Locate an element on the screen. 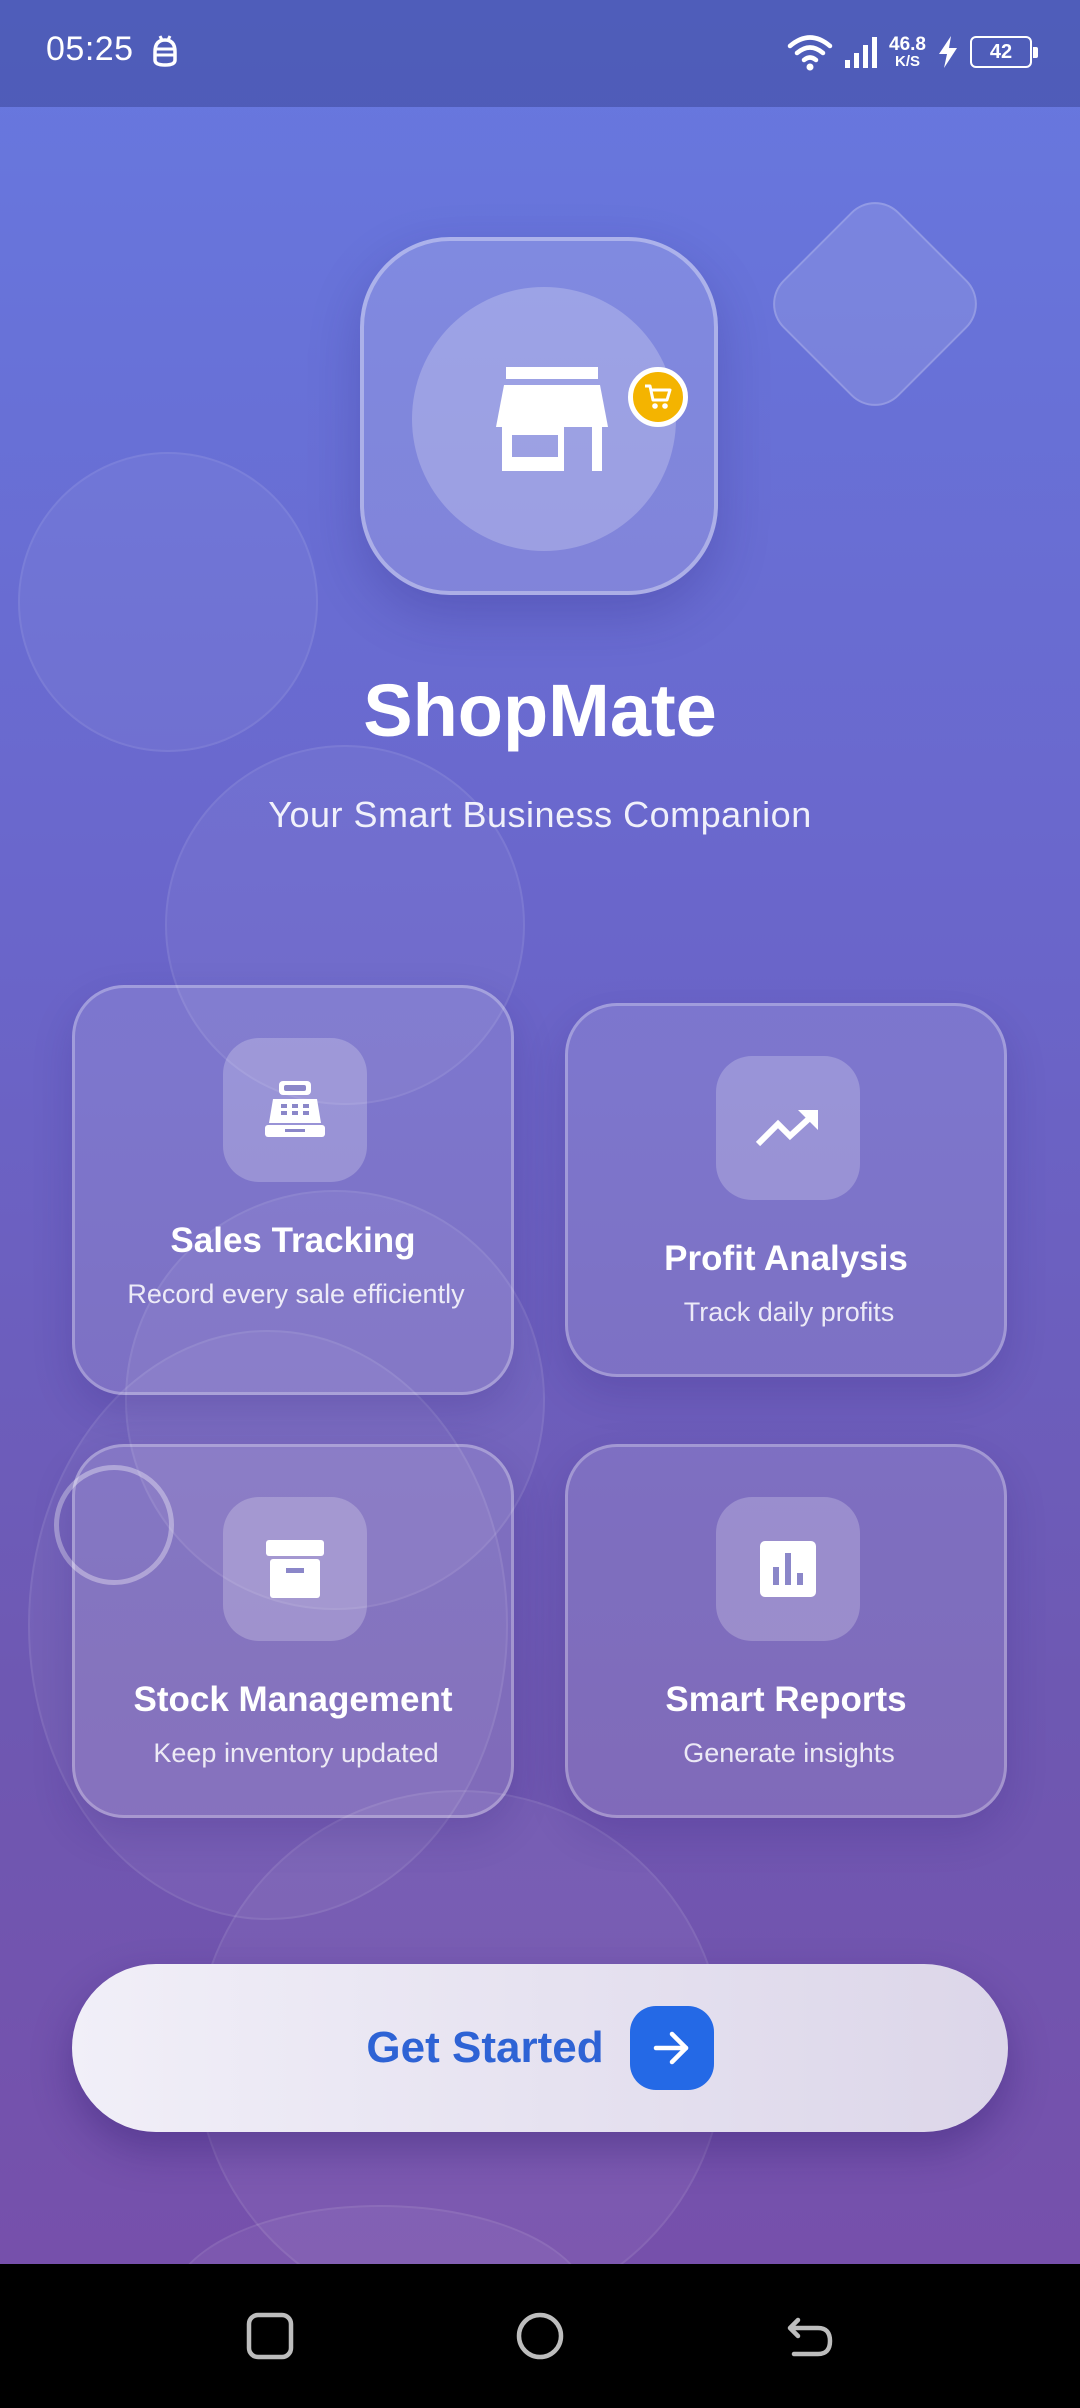 The height and width of the screenshot is (2408, 1080). arrow-right-icon is located at coordinates (671, 2048).